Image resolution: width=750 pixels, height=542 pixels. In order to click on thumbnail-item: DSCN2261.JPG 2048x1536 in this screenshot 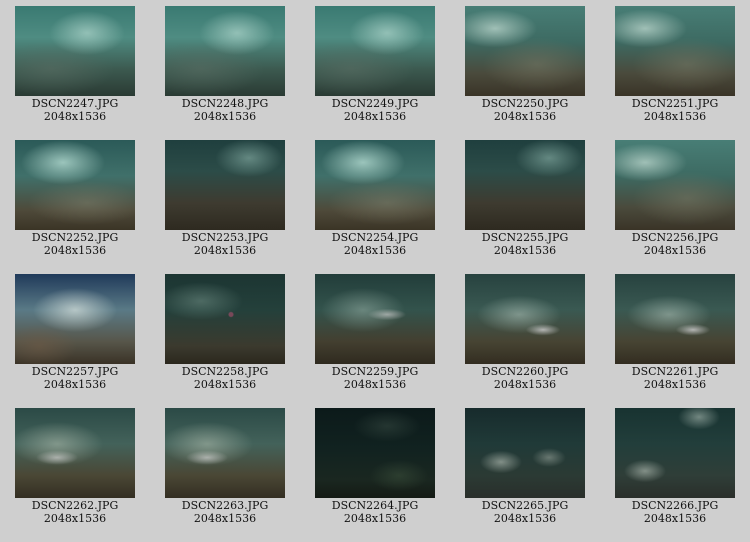, I will do `click(675, 335)`.